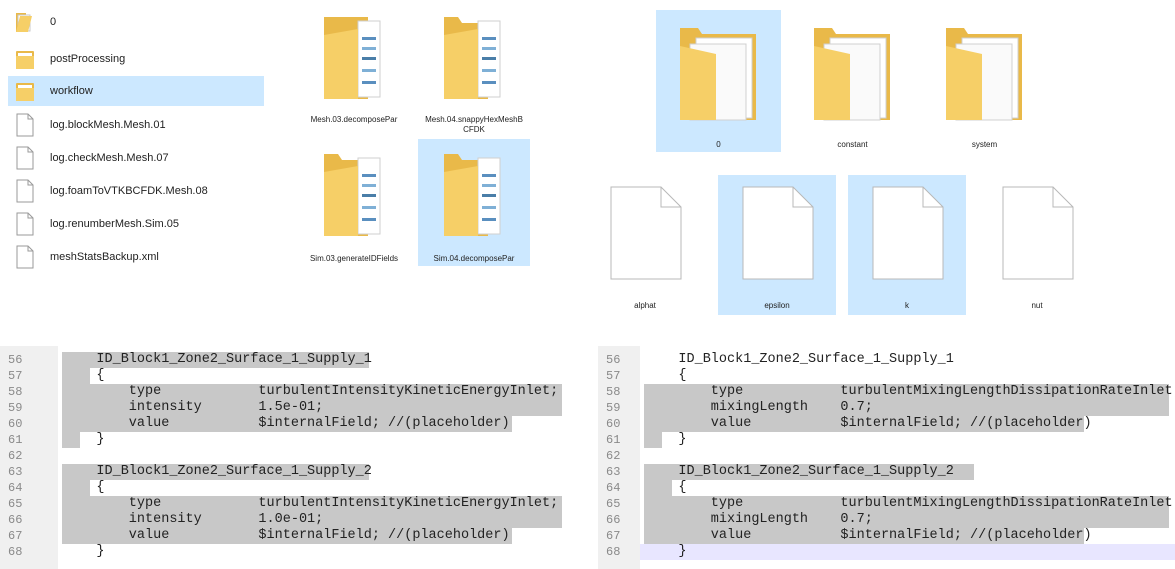  I want to click on list-item-workflow: workflow, so click(136, 91).